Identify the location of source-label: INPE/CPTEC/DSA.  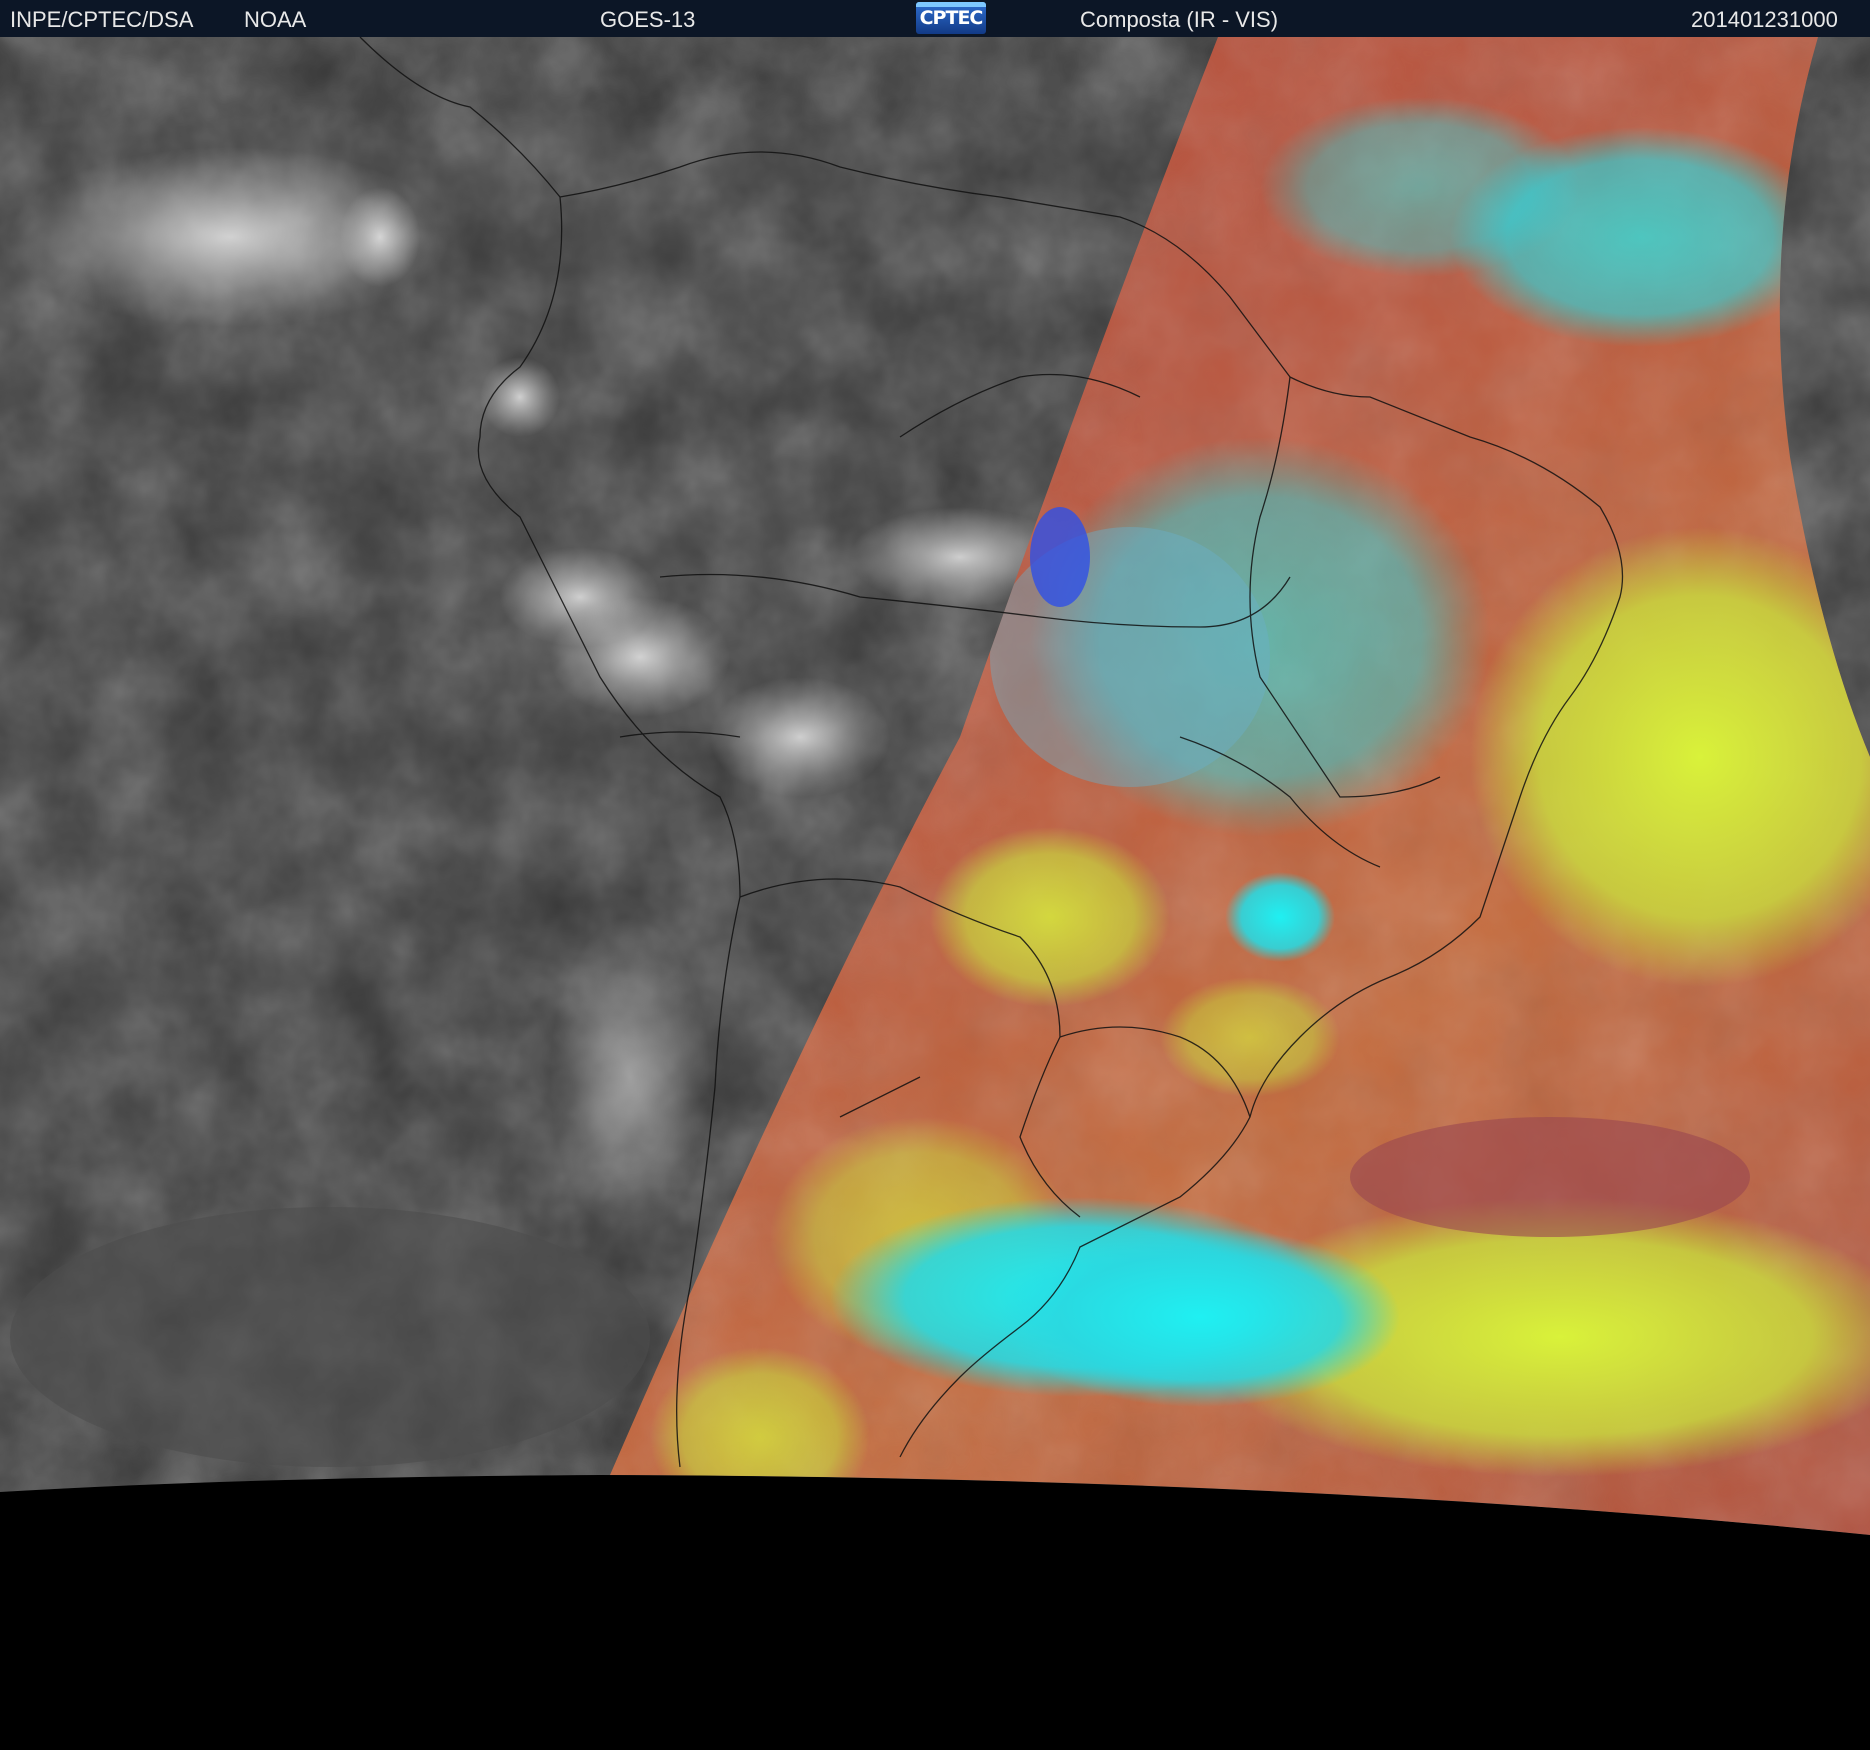
(102, 19).